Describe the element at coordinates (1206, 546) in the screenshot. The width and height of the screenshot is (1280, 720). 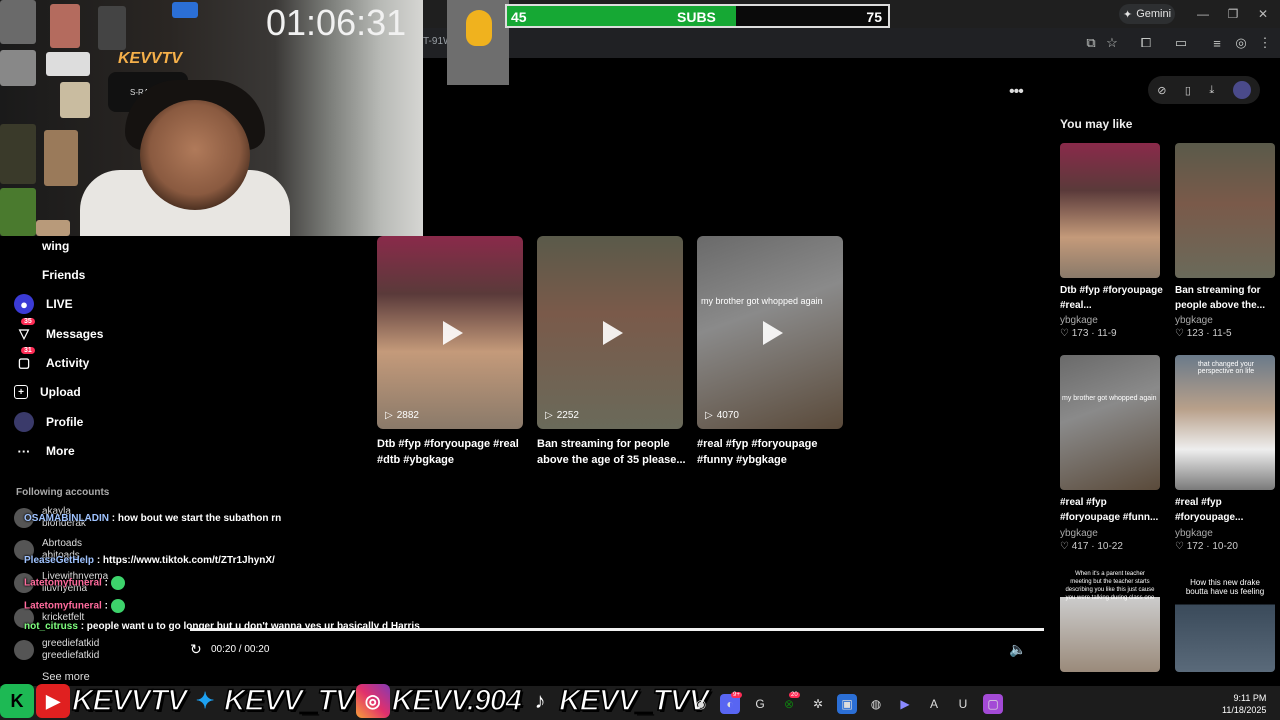
I see `rail-video-stats: ♡ 172 · 10-20` at that location.